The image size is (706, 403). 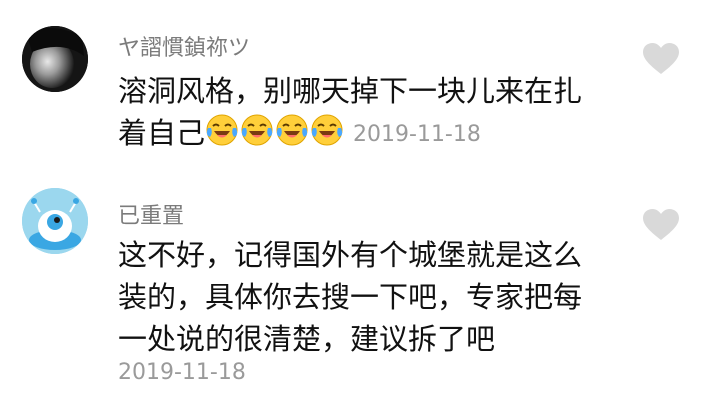 I want to click on comment-line: 这不好，记得国外有个城堡就是这么, so click(x=350, y=255).